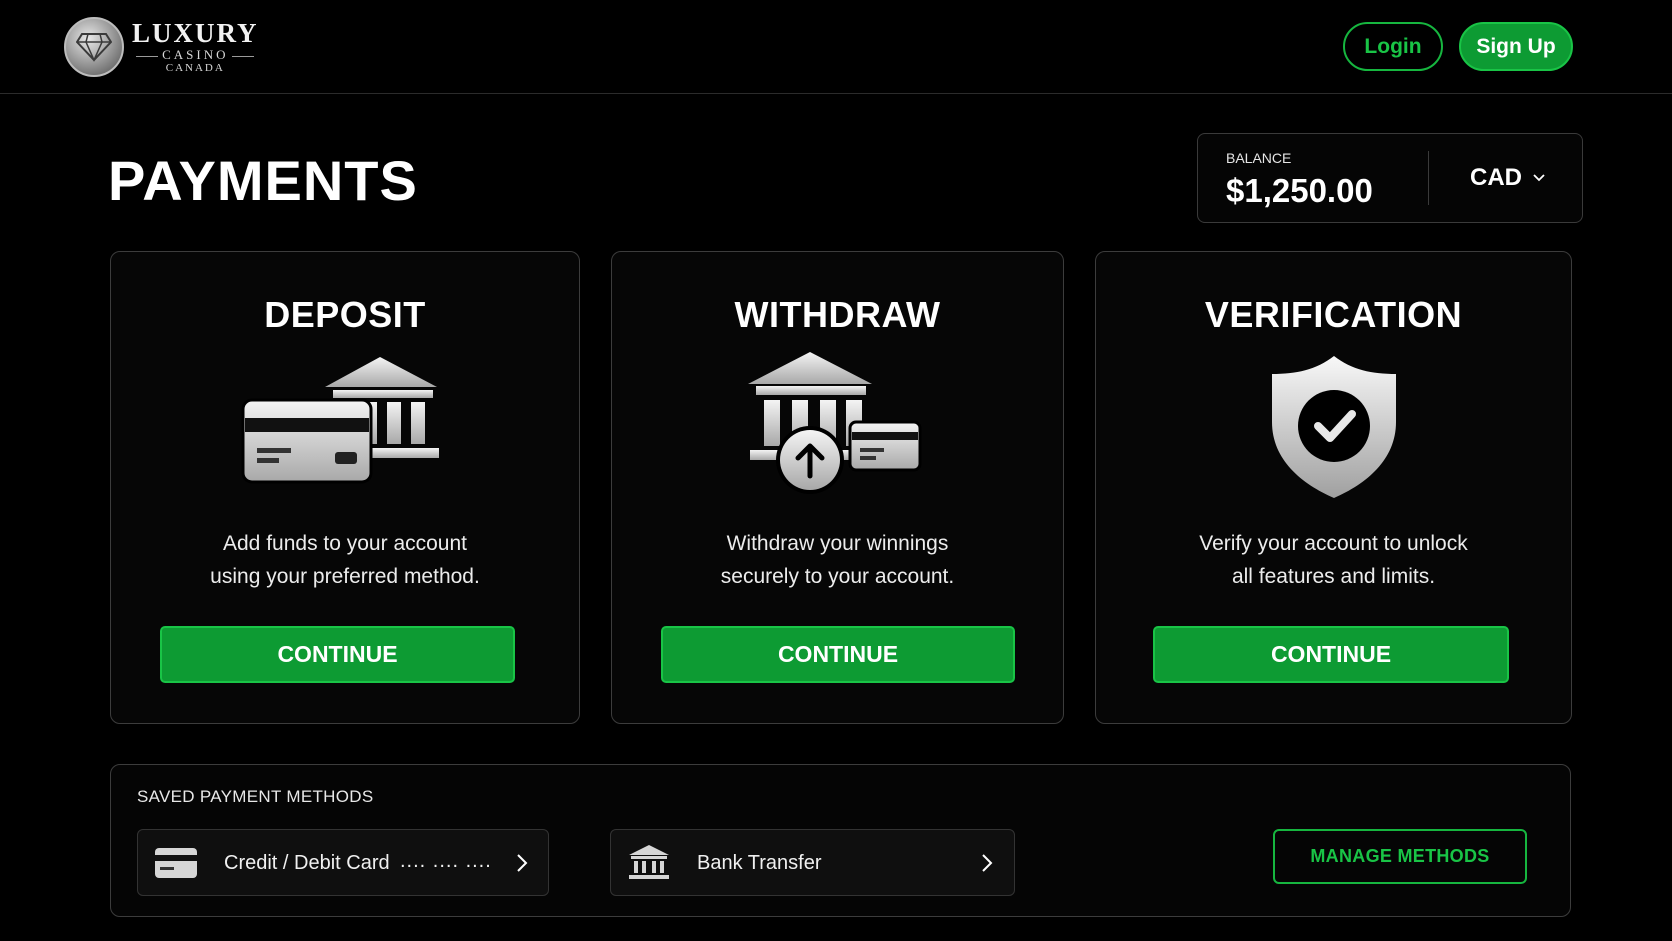  I want to click on shield-check-icon, so click(1333, 432).